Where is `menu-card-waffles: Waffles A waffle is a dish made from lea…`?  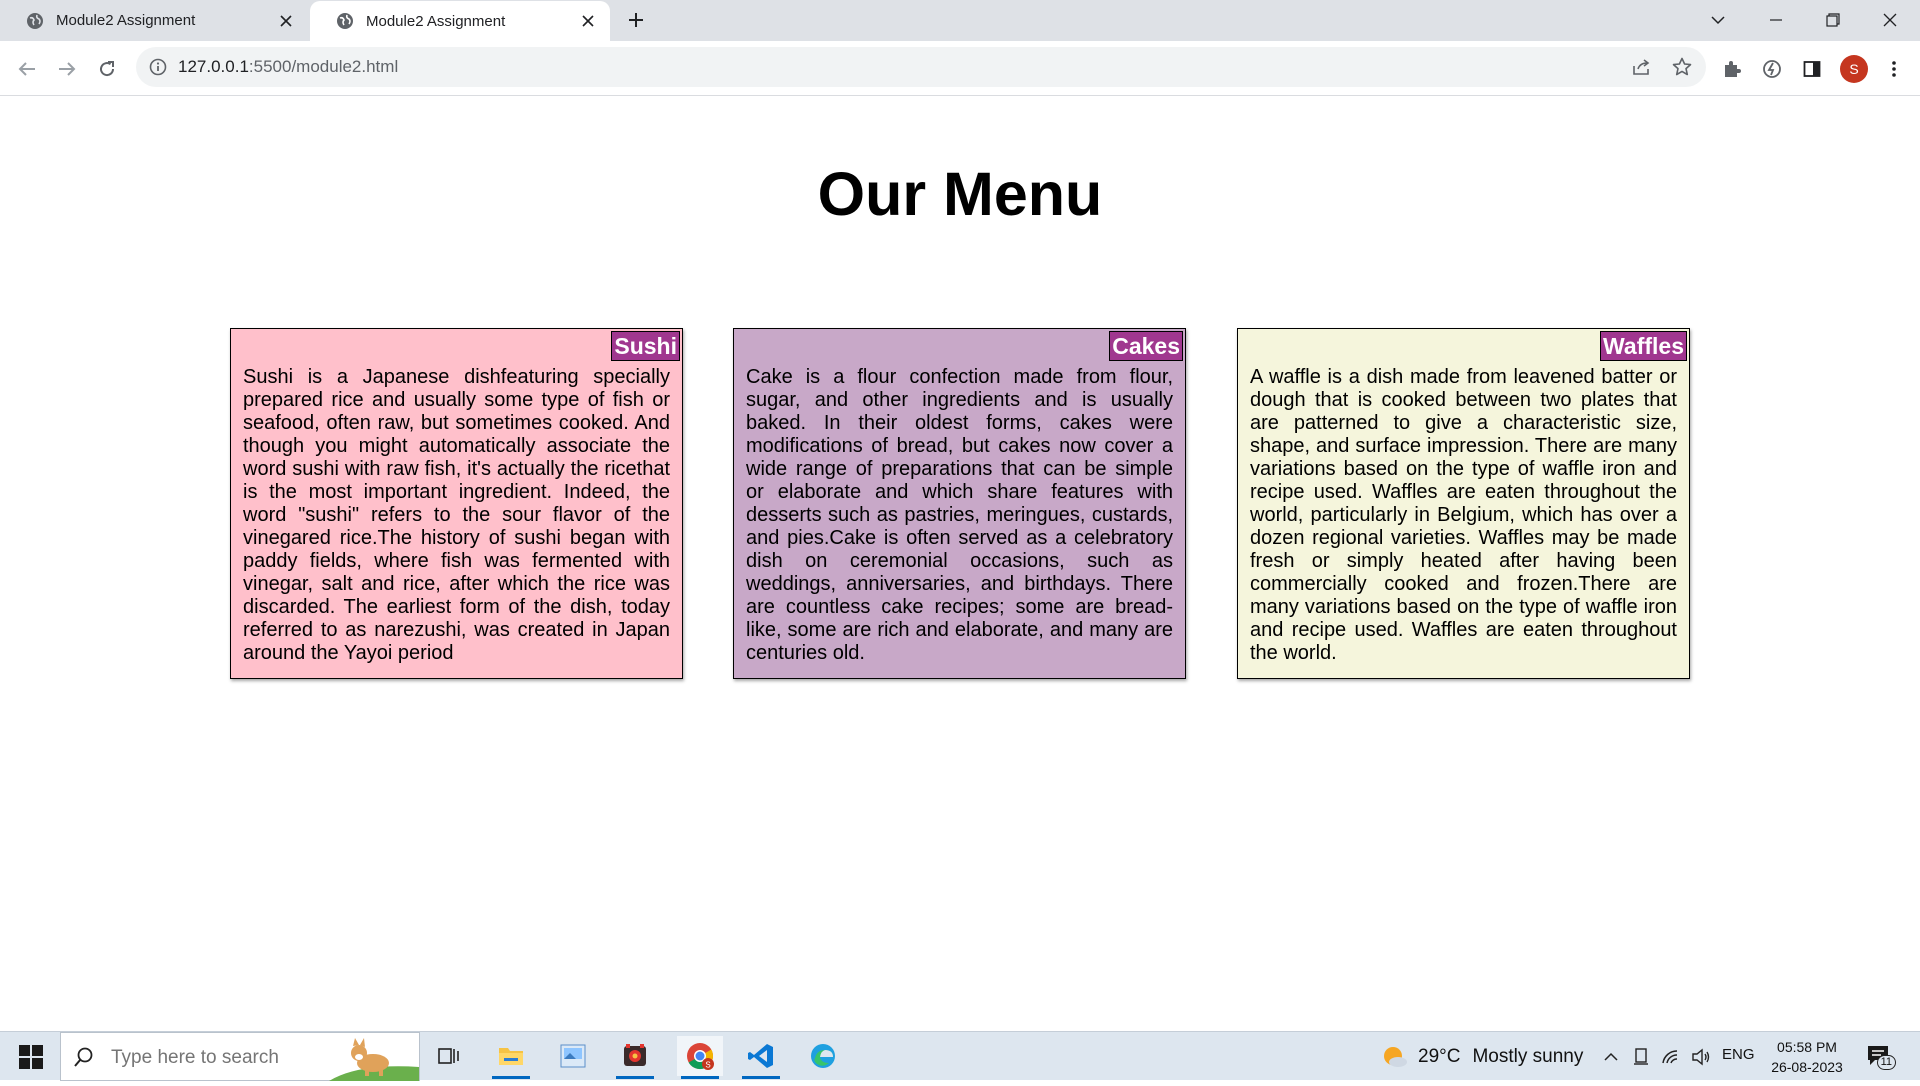 menu-card-waffles: Waffles A waffle is a dish made from lea… is located at coordinates (1463, 503).